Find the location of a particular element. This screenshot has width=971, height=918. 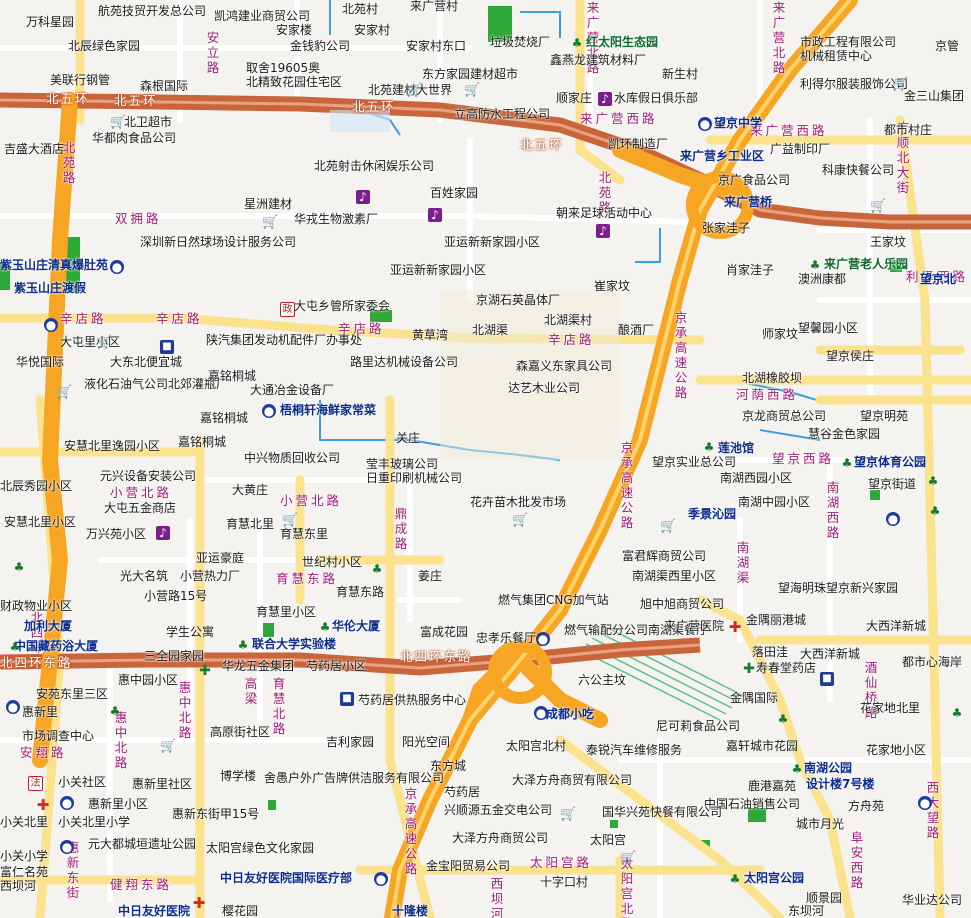

map-label: 都市村庄 is located at coordinates (908, 130).